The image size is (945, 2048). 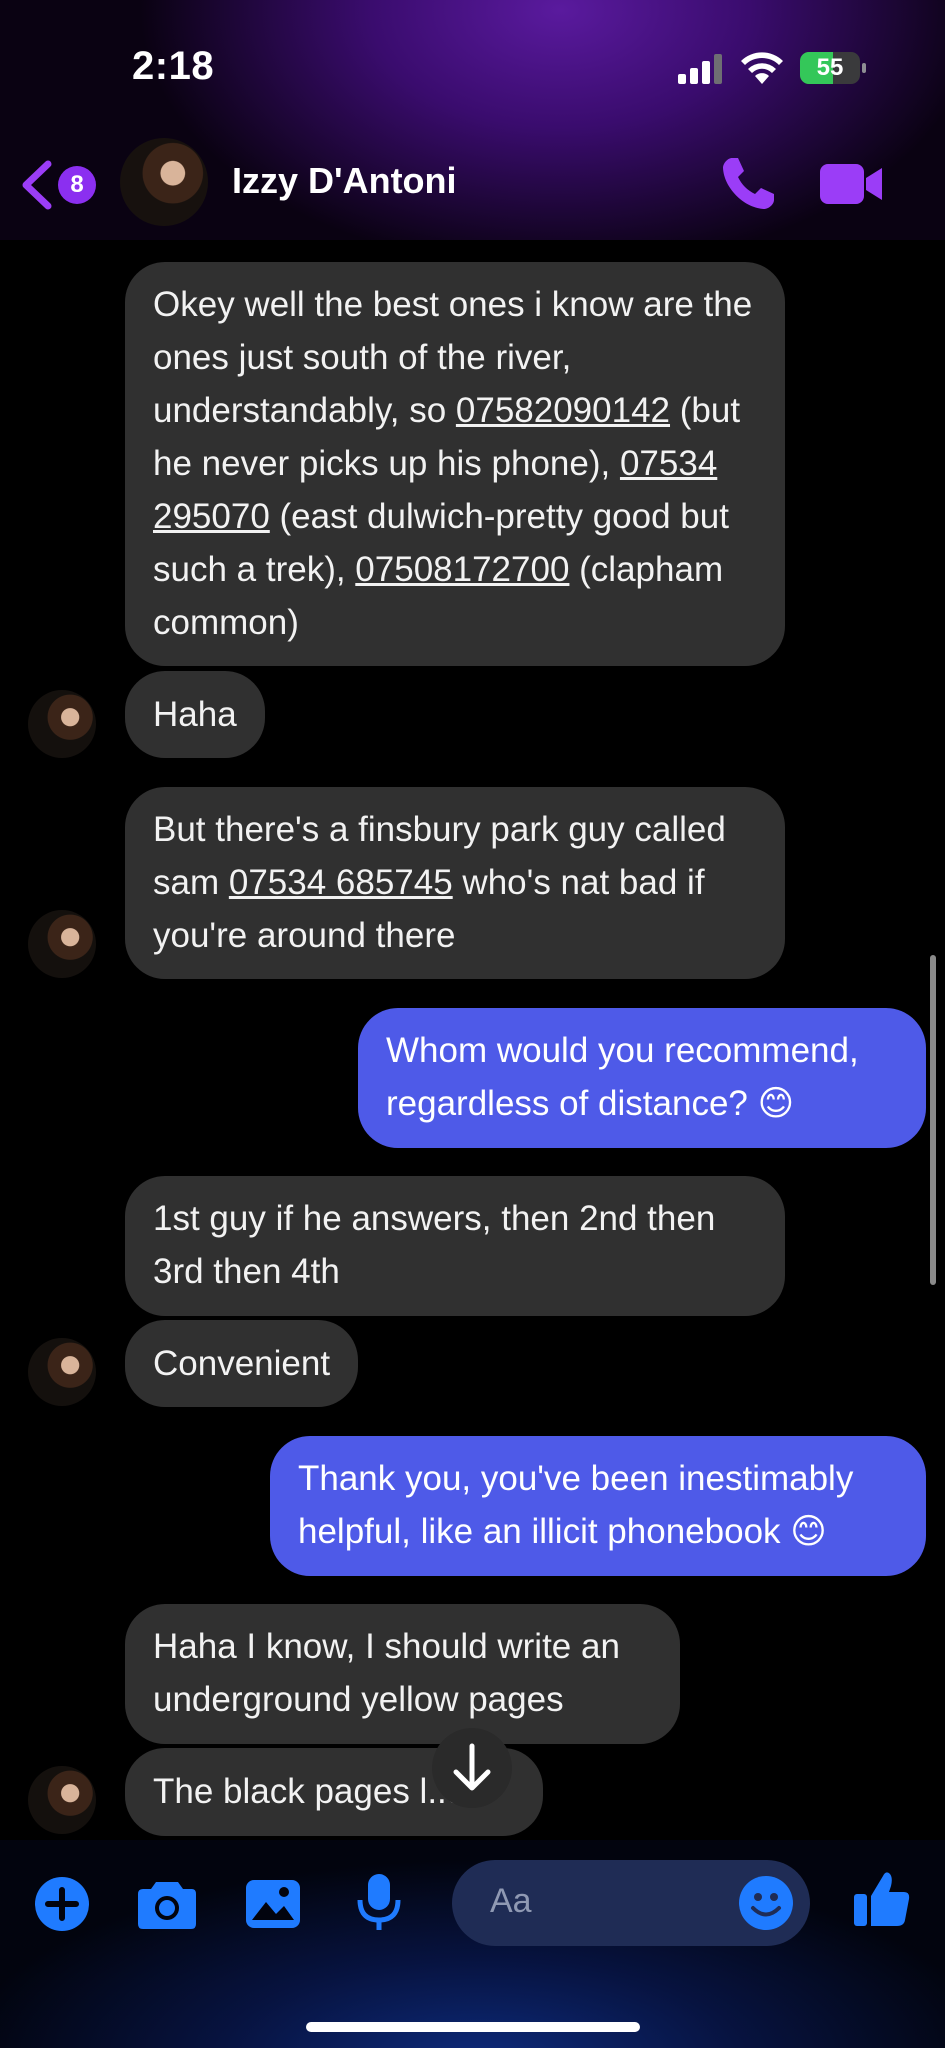 I want to click on battery-indicator: 55, so click(x=833, y=68).